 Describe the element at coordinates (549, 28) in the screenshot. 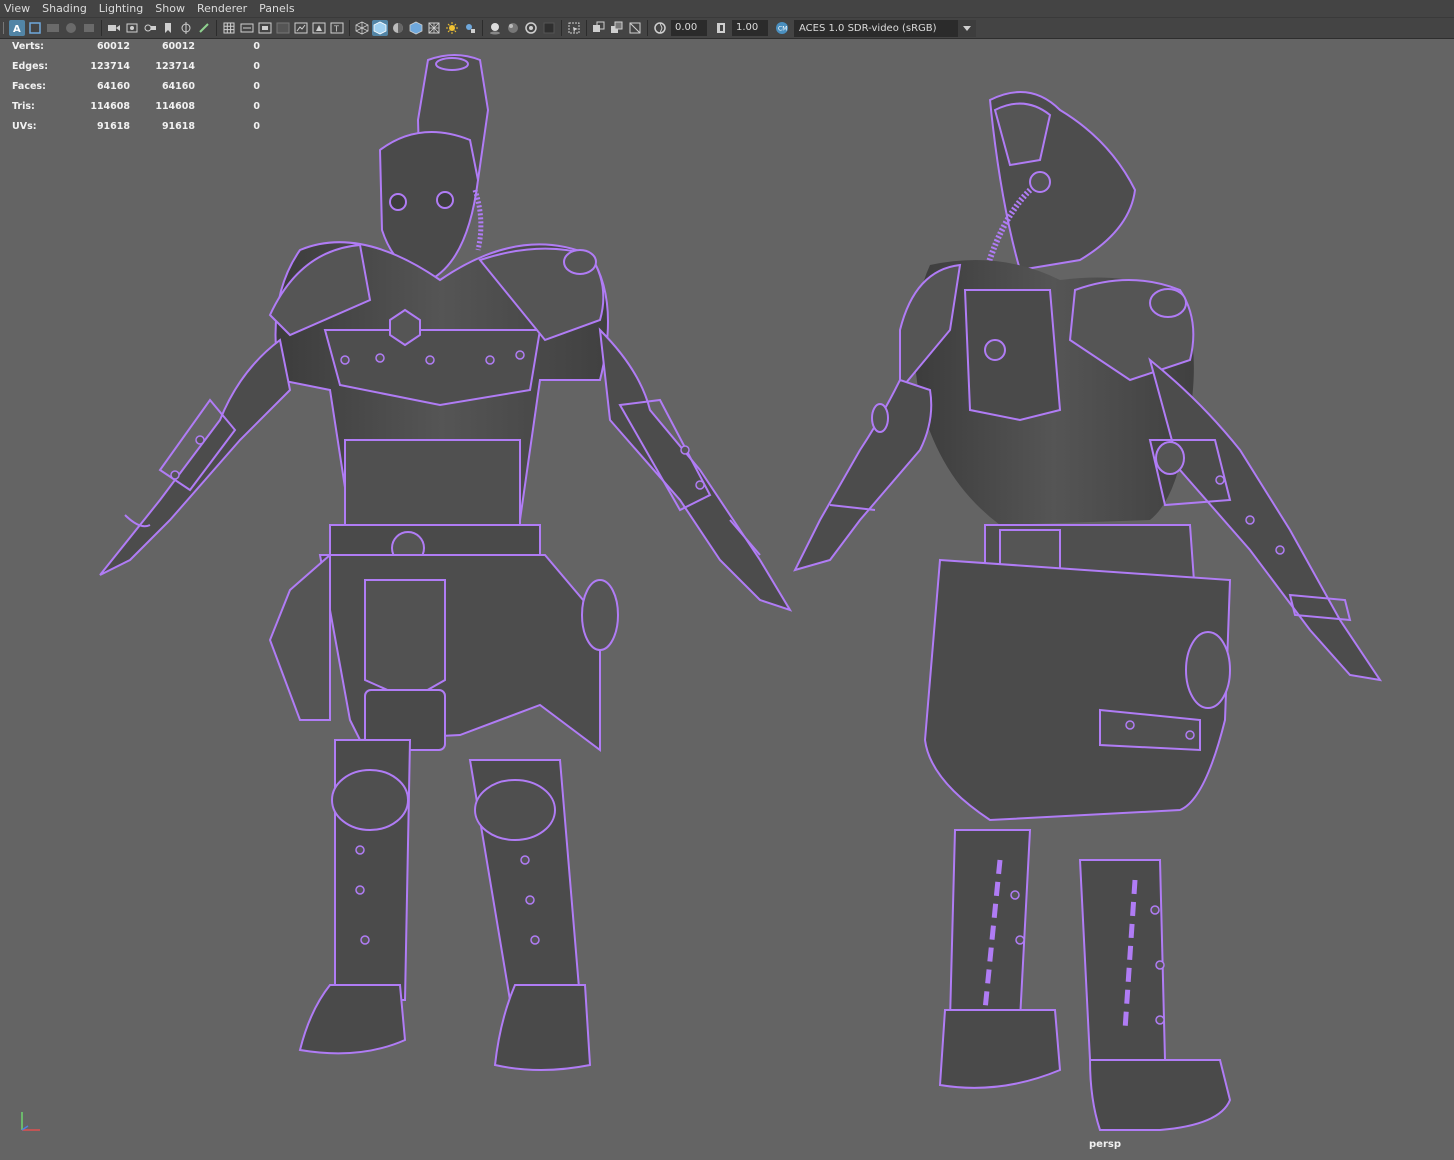

I see `motion-trail-icon` at that location.